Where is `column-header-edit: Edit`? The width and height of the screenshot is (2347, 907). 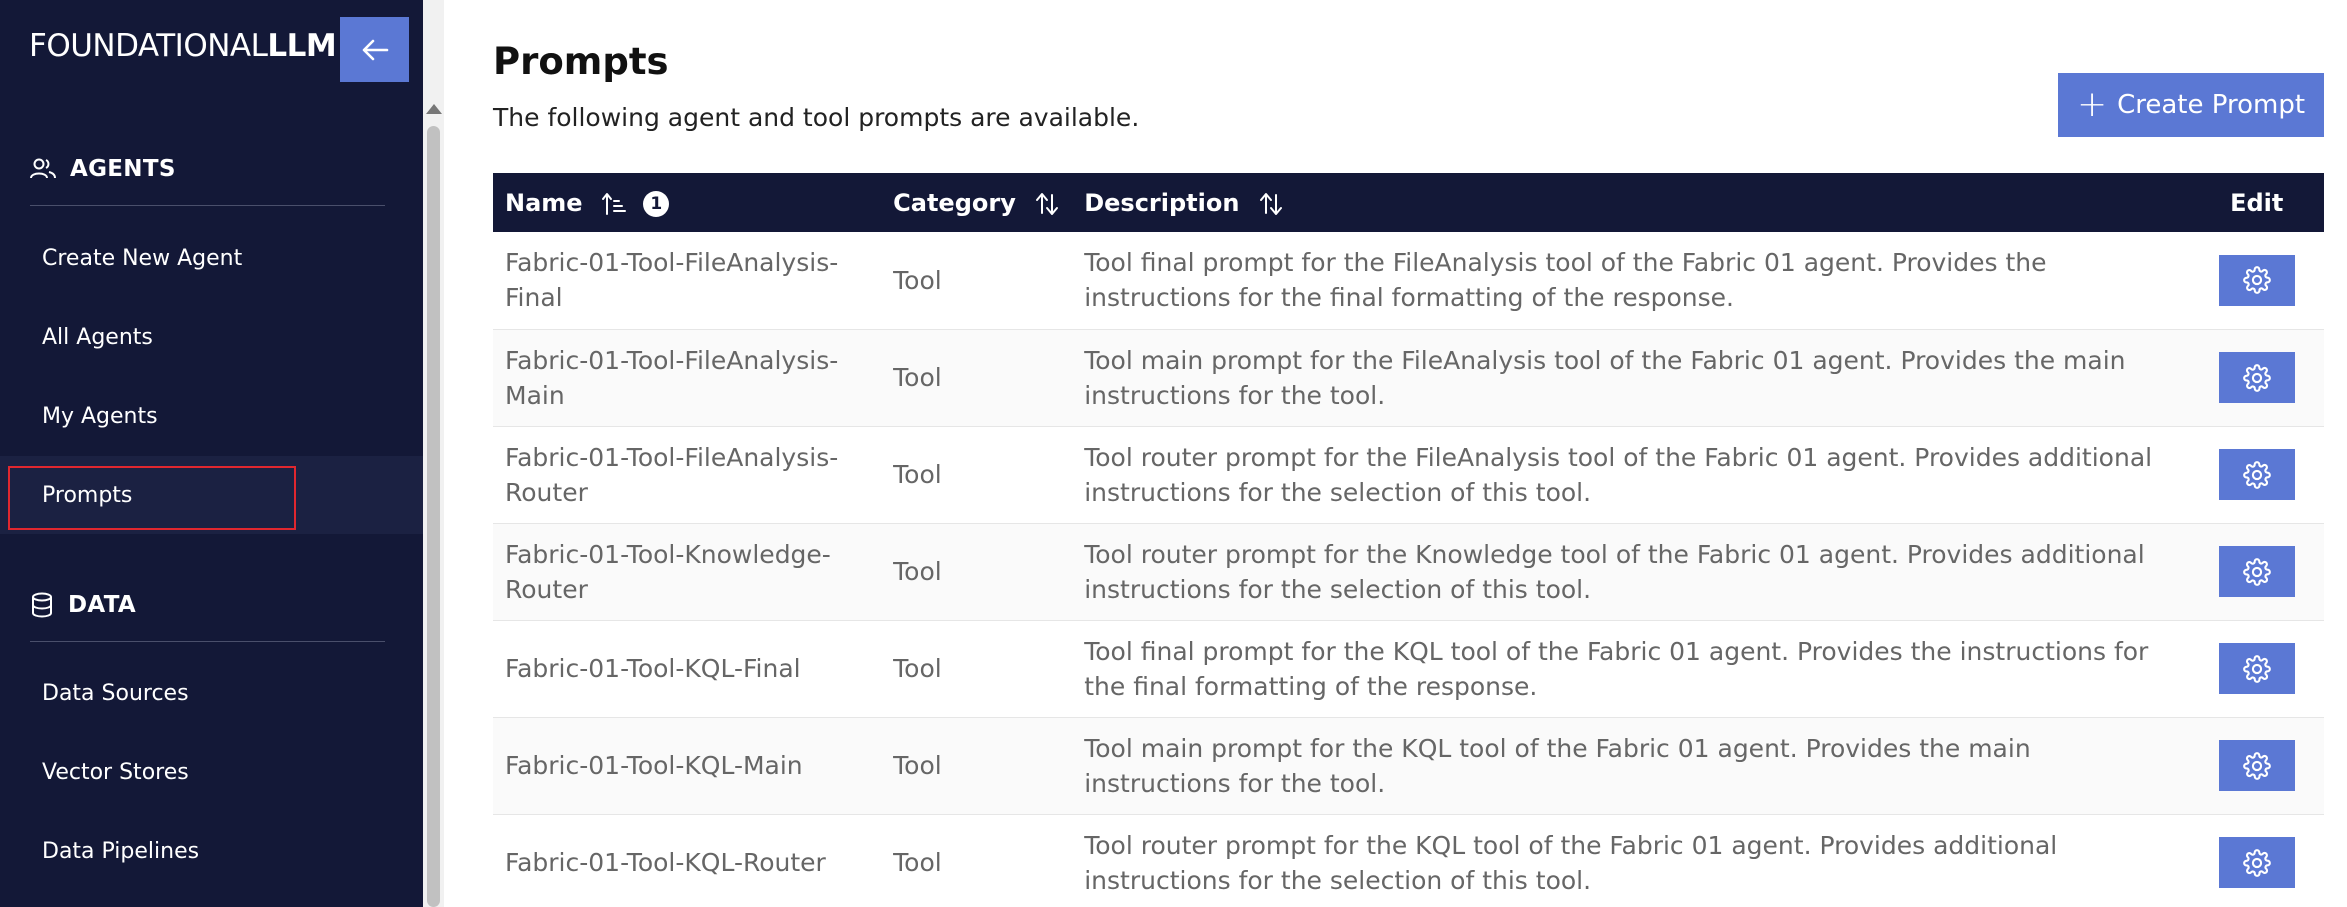
column-header-edit: Edit is located at coordinates (2256, 202).